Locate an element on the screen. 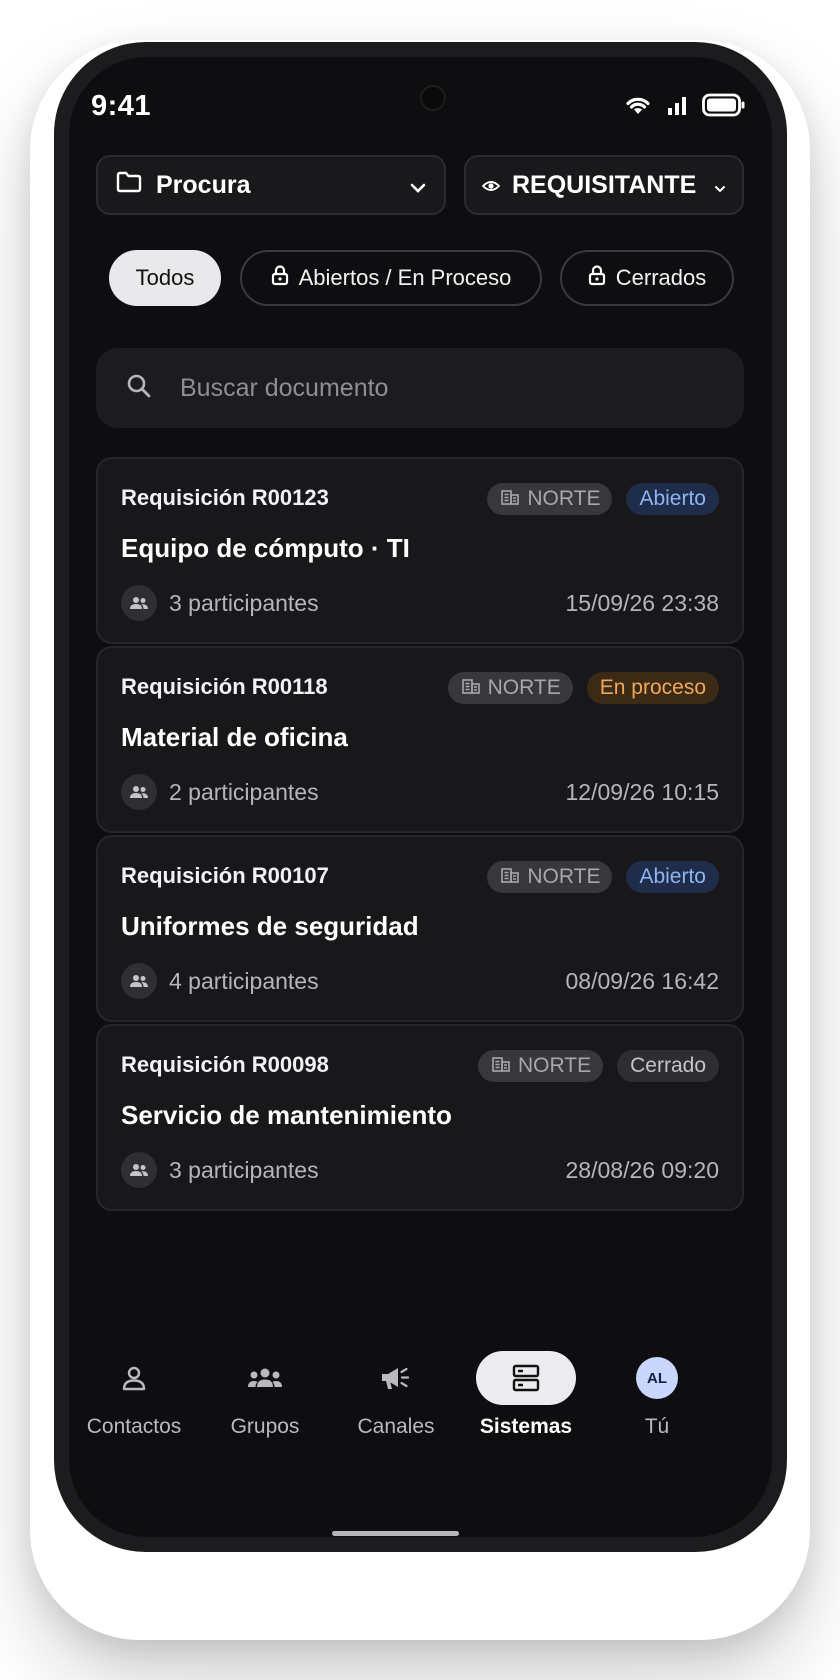 The height and width of the screenshot is (1680, 840). filter-chip-todos: Todos is located at coordinates (165, 278).